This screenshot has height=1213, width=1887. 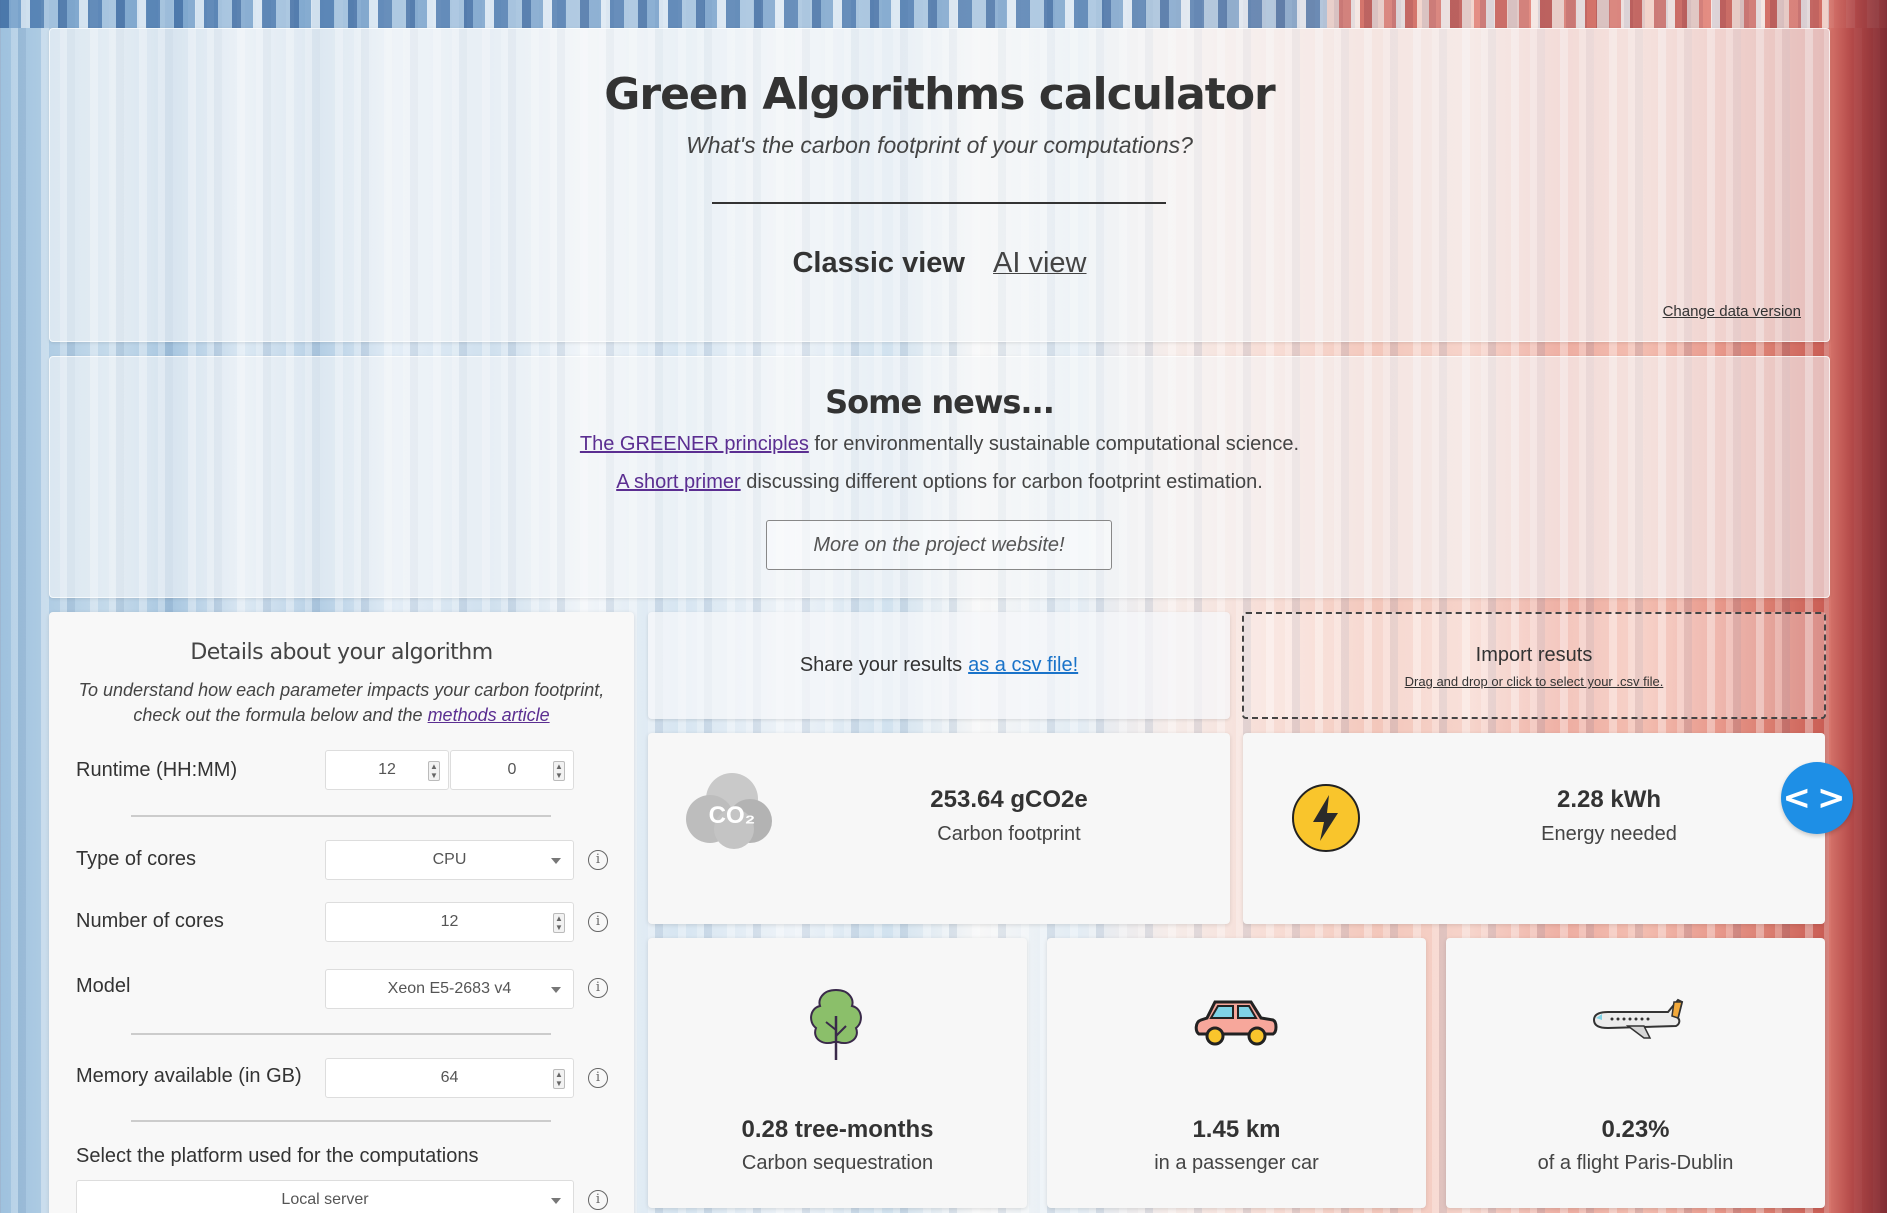 I want to click on stripes-top-band-warm, so click(x=1607, y=14).